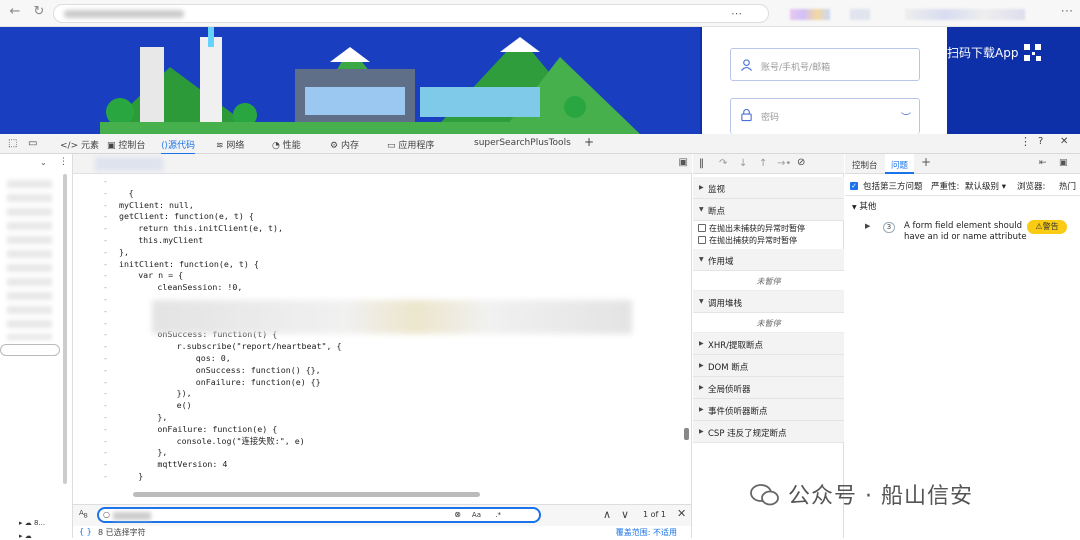  What do you see at coordinates (736, 13) in the screenshot?
I see `more-icon: ⋯` at bounding box center [736, 13].